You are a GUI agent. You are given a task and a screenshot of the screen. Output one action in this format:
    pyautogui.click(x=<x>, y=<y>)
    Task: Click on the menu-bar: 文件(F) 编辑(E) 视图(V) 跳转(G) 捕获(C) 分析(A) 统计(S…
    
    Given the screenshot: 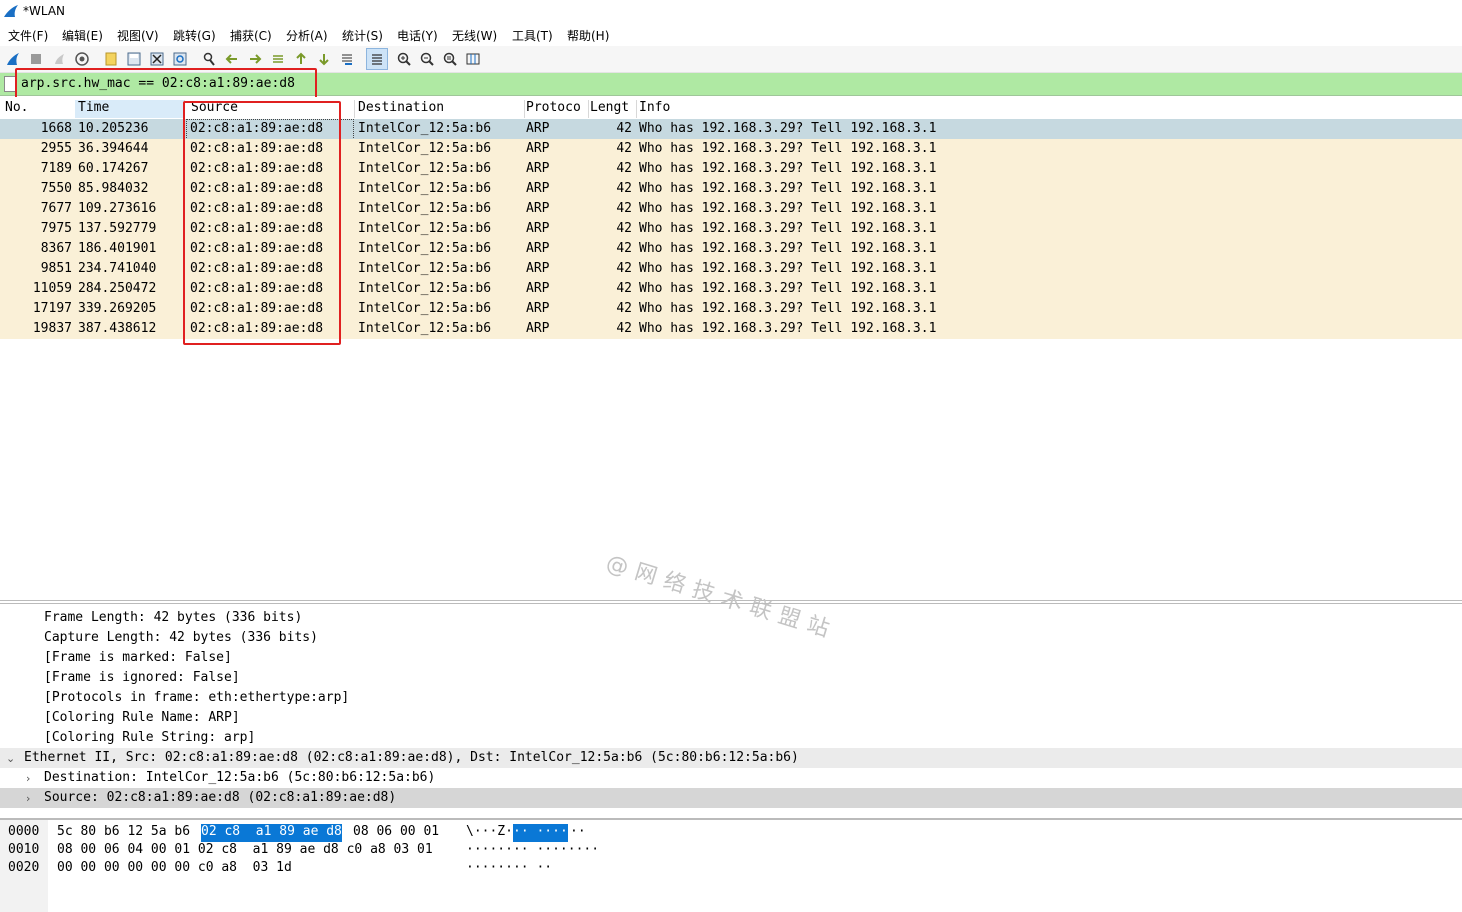 What is the action you would take?
    pyautogui.click(x=731, y=34)
    